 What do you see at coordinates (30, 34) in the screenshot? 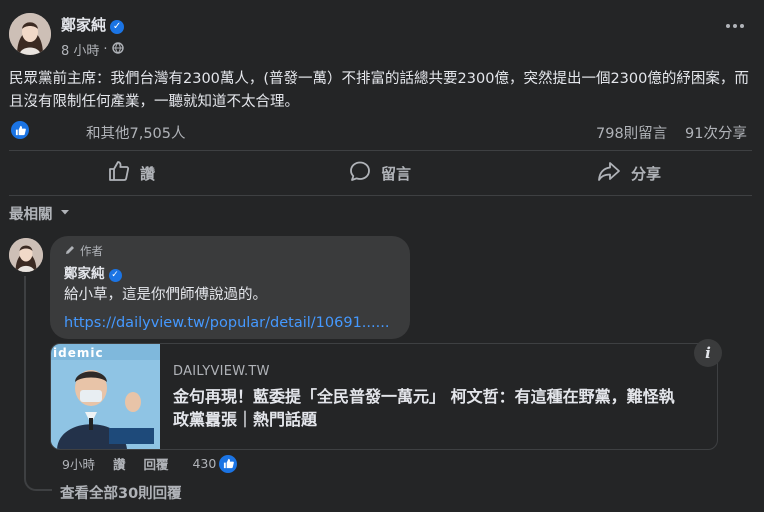
I see `author-avatar` at bounding box center [30, 34].